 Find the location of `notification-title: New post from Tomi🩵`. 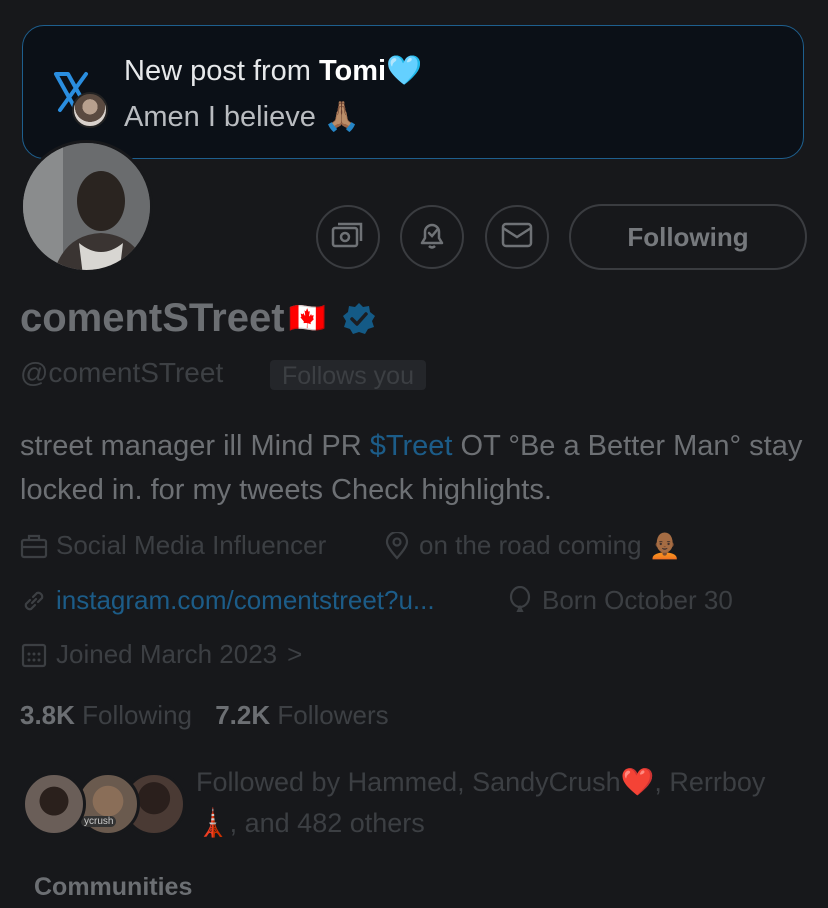

notification-title: New post from Tomi🩵 is located at coordinates (273, 71).